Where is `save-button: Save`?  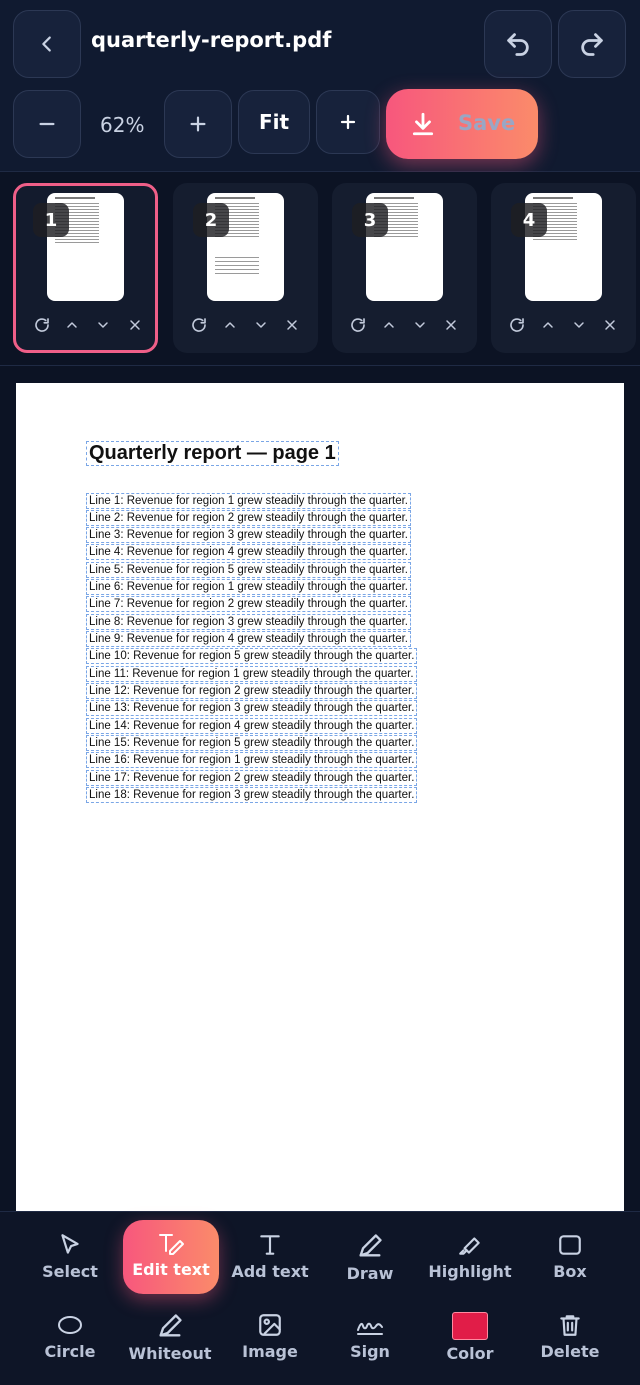 save-button: Save is located at coordinates (462, 124).